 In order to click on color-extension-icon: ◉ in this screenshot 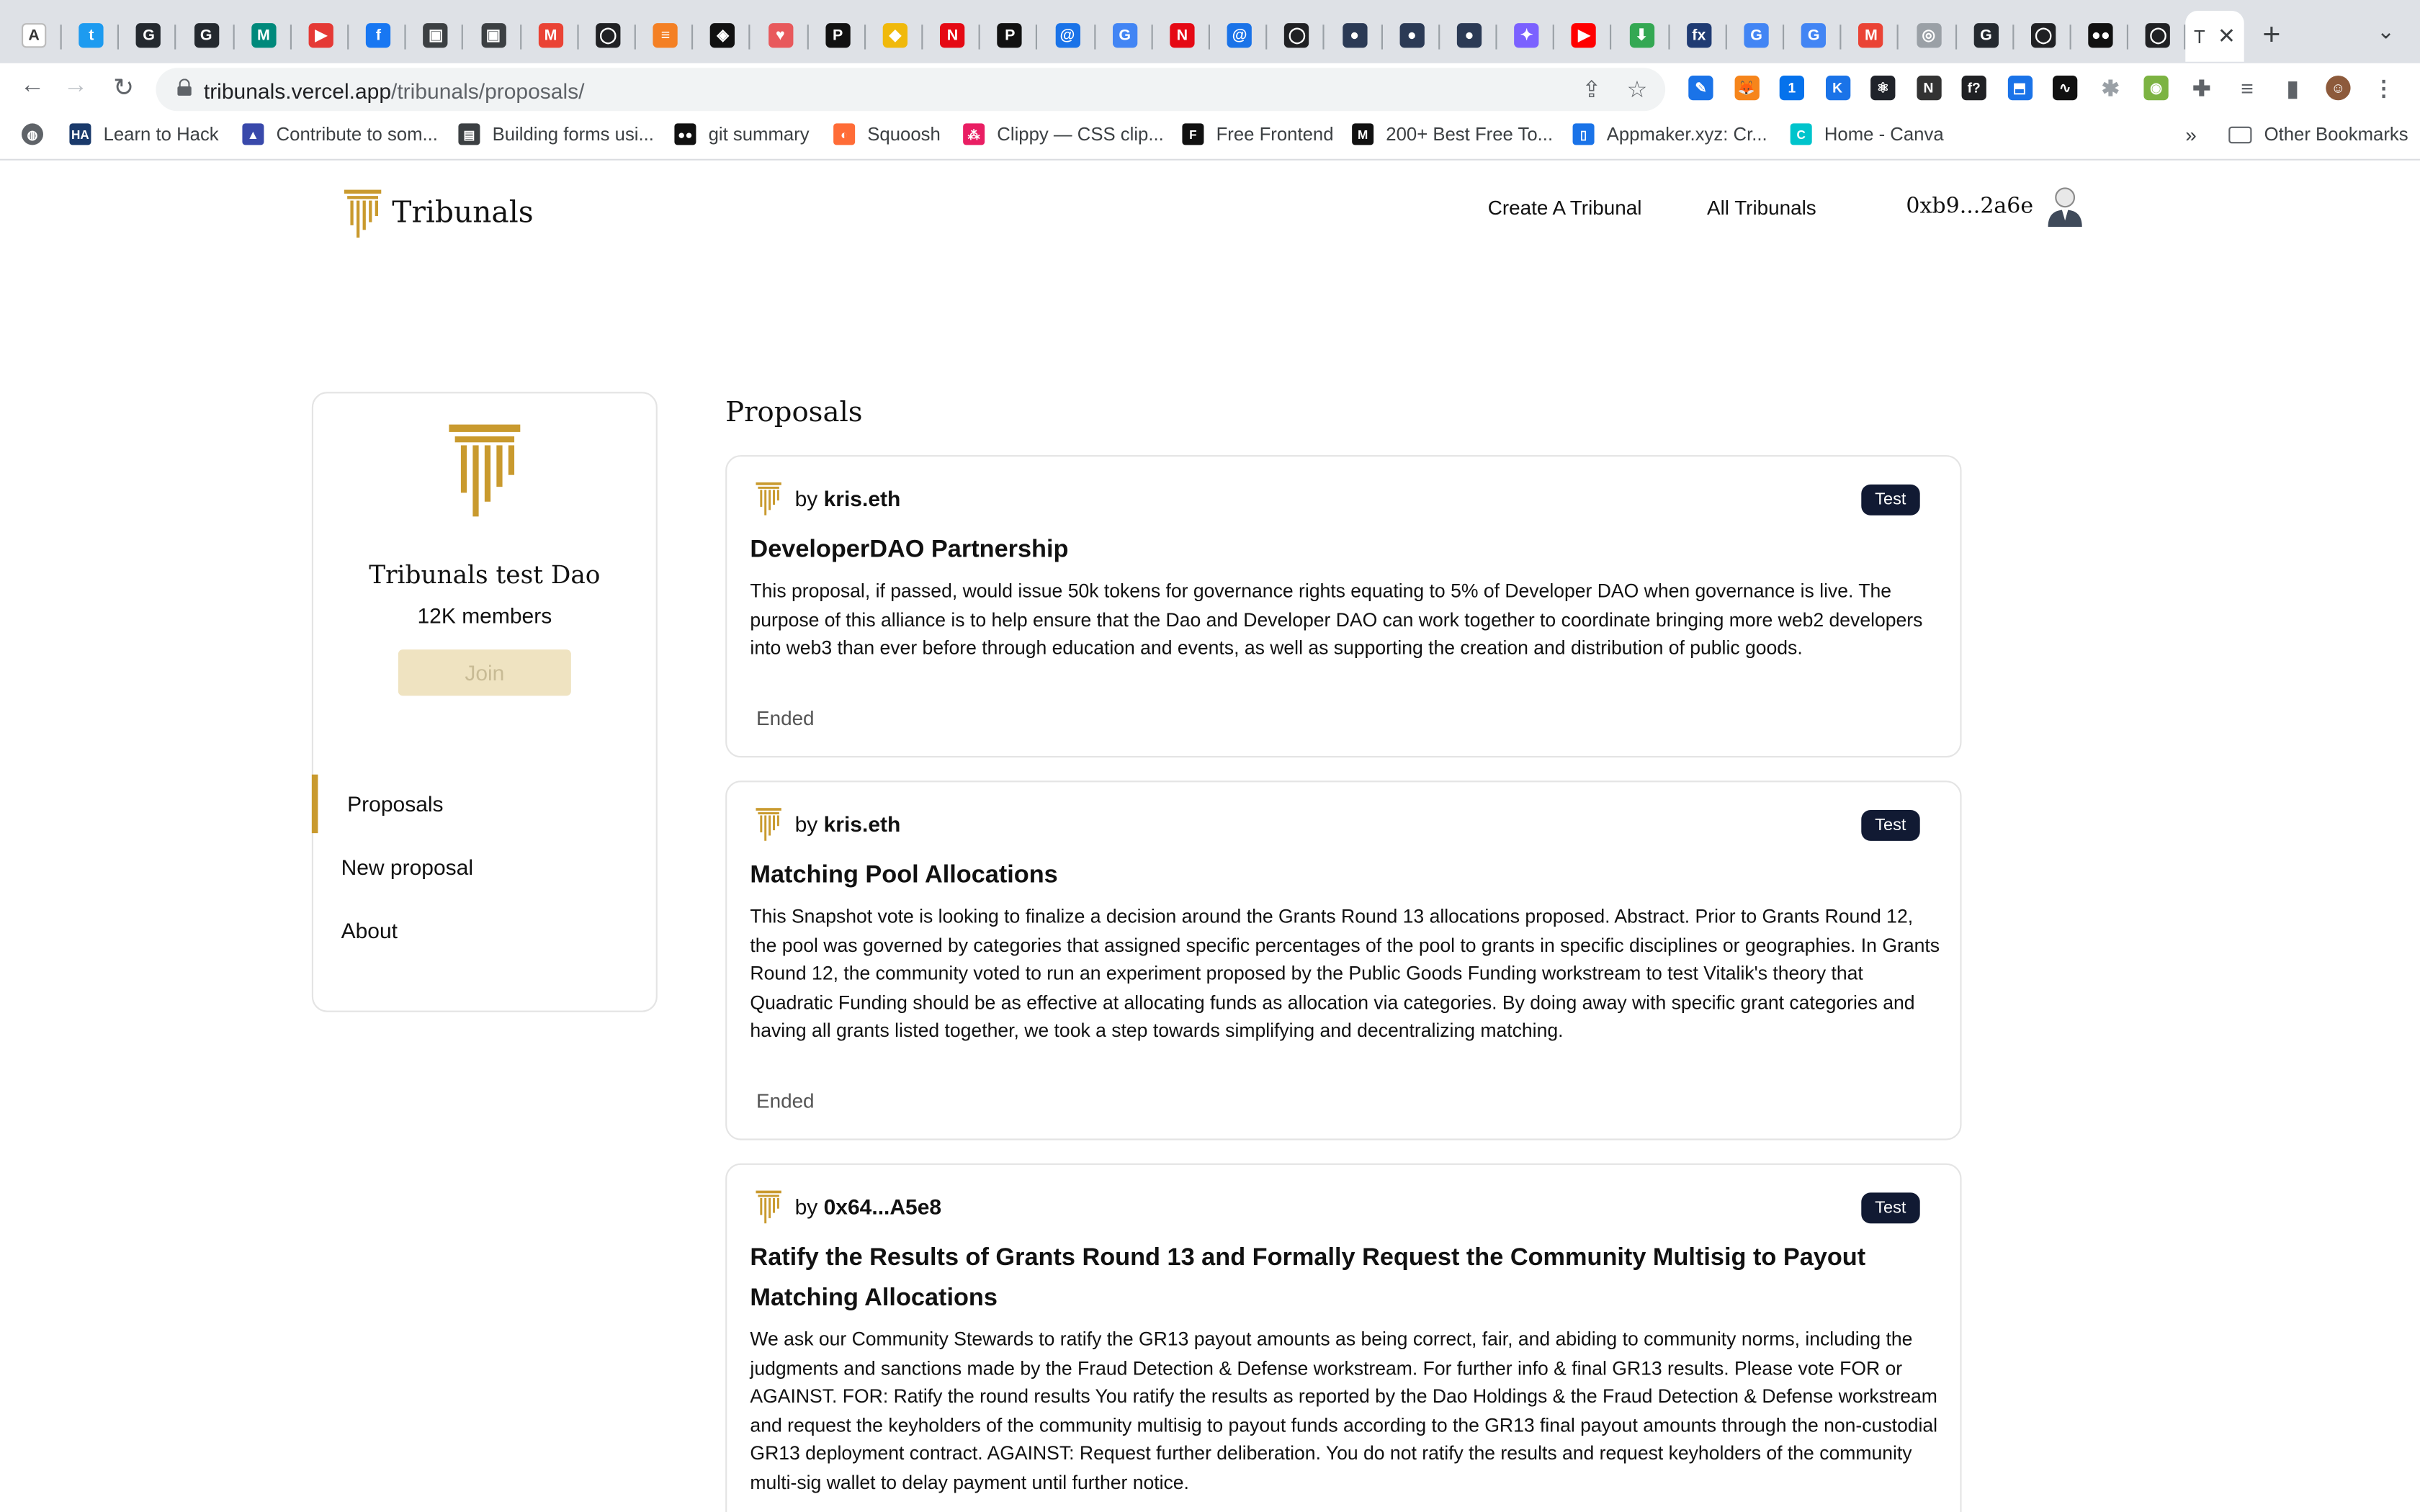, I will do `click(2156, 88)`.